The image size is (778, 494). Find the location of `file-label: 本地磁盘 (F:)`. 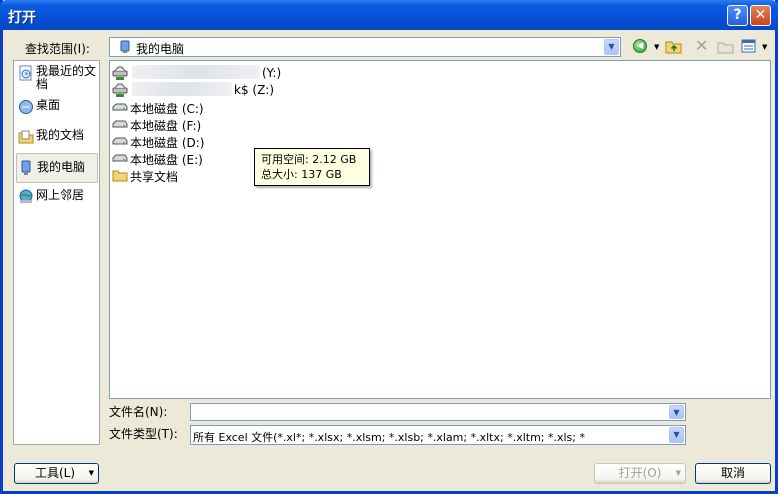

file-label: 本地磁盘 (F:) is located at coordinates (166, 126).